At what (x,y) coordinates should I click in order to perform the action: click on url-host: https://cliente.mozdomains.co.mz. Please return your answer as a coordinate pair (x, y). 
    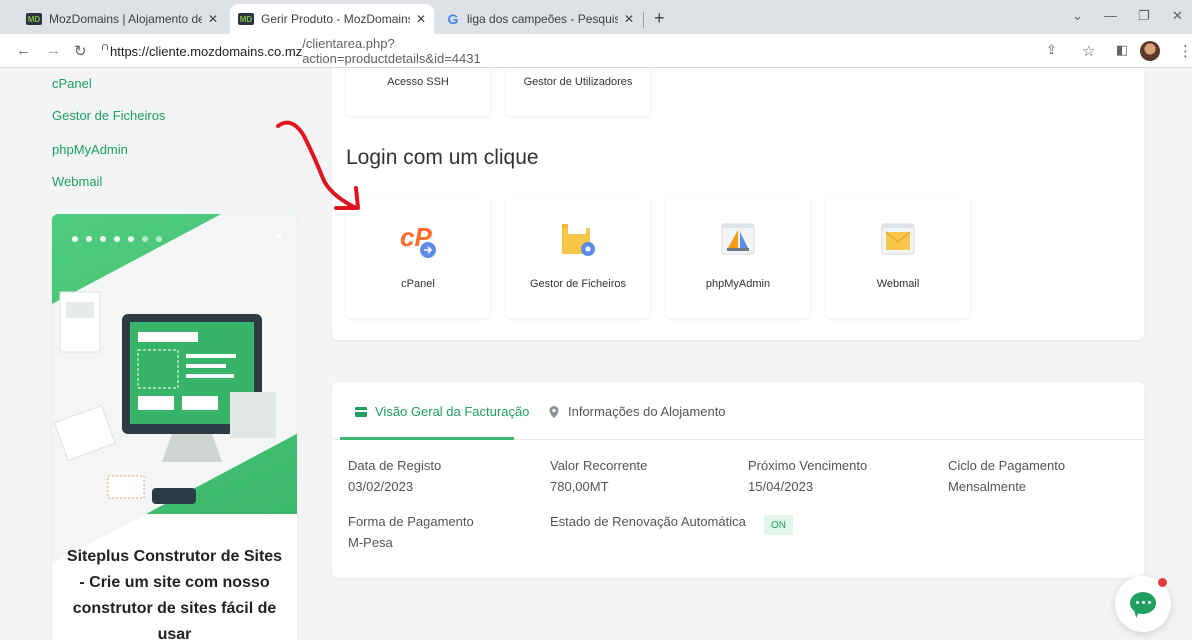
    Looking at the image, I should click on (206, 51).